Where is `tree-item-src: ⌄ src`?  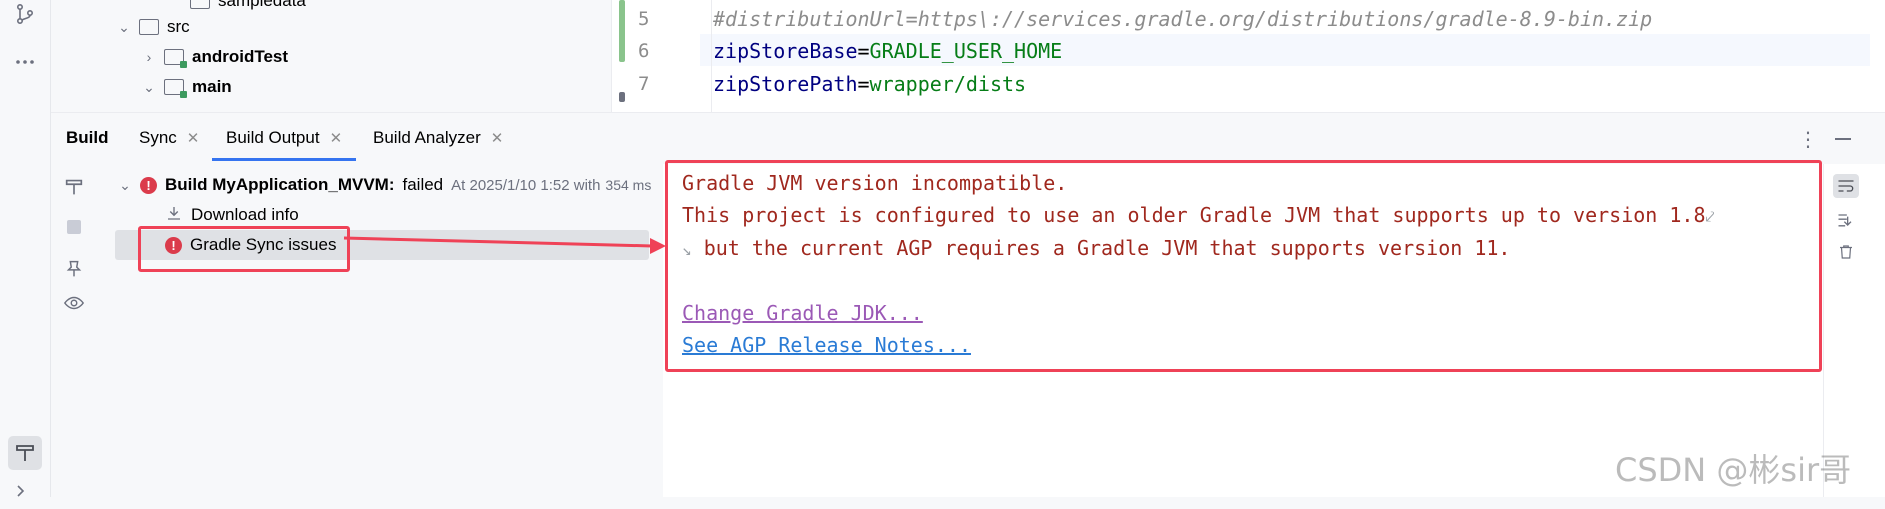 tree-item-src: ⌄ src is located at coordinates (153, 27).